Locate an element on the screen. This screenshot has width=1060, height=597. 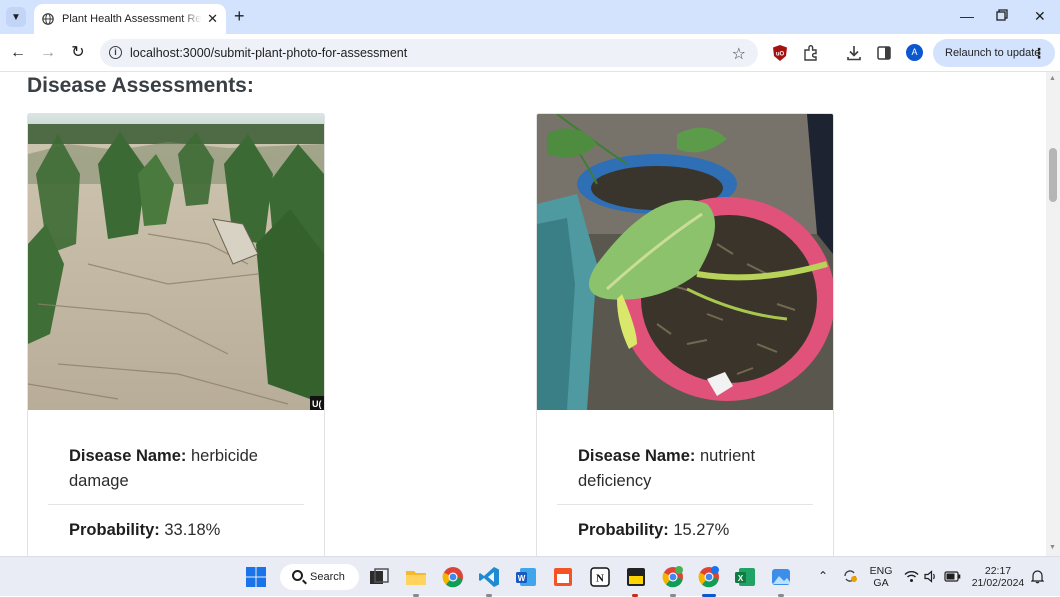
chrome-profile-icon is located at coordinates (673, 577).